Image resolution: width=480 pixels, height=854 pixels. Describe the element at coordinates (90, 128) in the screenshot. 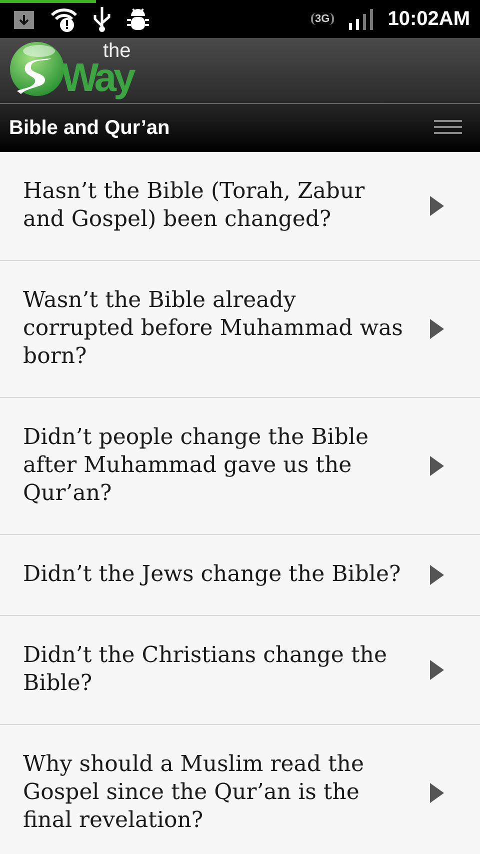

I see `section-title: Bible and Qur’an` at that location.